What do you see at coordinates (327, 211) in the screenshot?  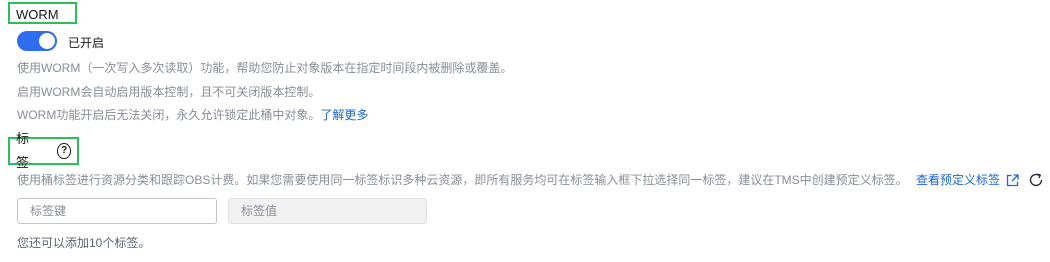 I see `tag-value-input` at bounding box center [327, 211].